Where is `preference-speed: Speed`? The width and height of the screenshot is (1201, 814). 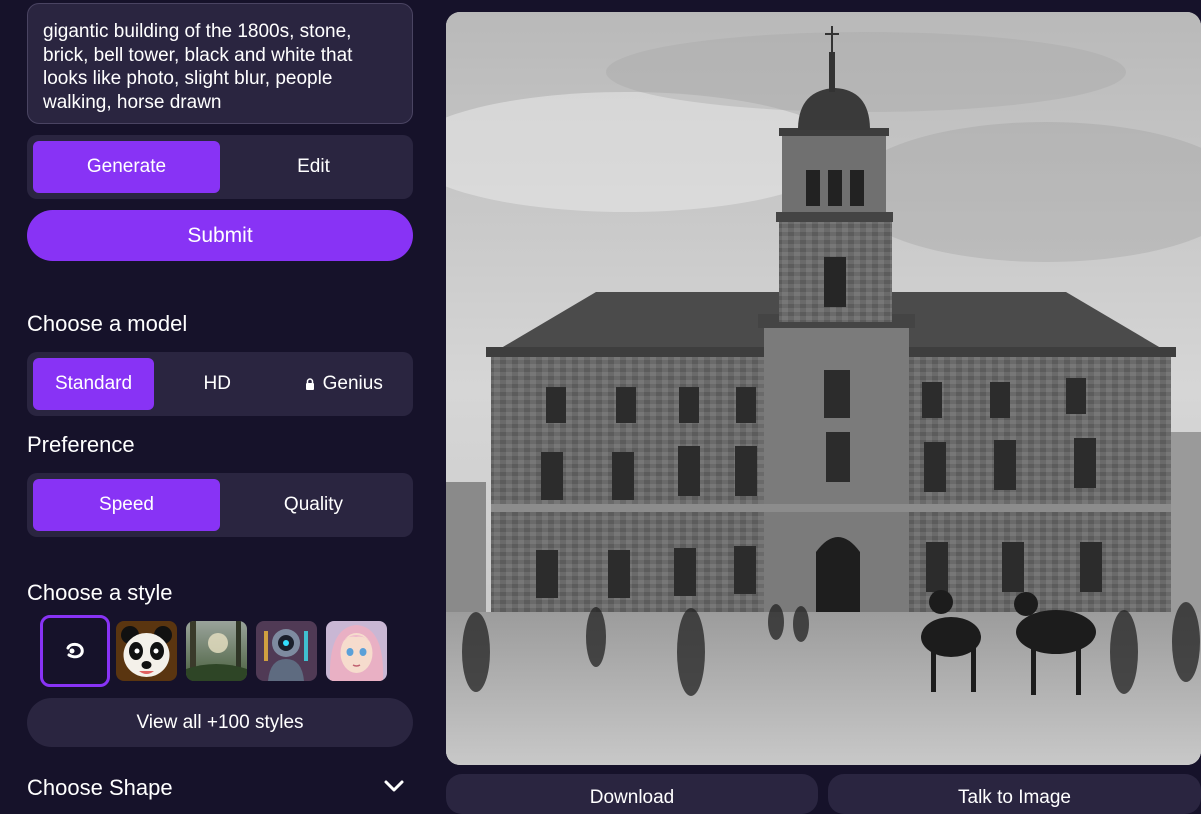 preference-speed: Speed is located at coordinates (126, 505).